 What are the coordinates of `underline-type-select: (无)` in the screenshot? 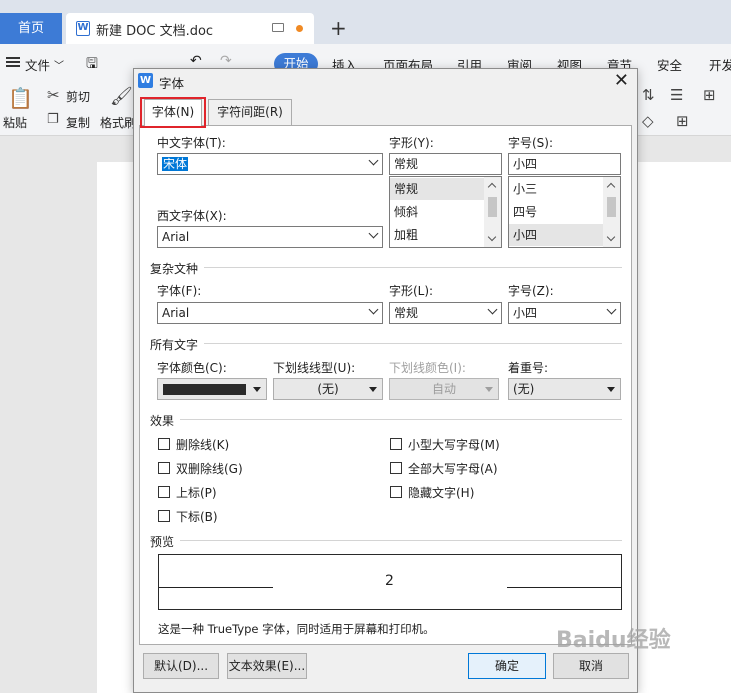 It's located at (328, 389).